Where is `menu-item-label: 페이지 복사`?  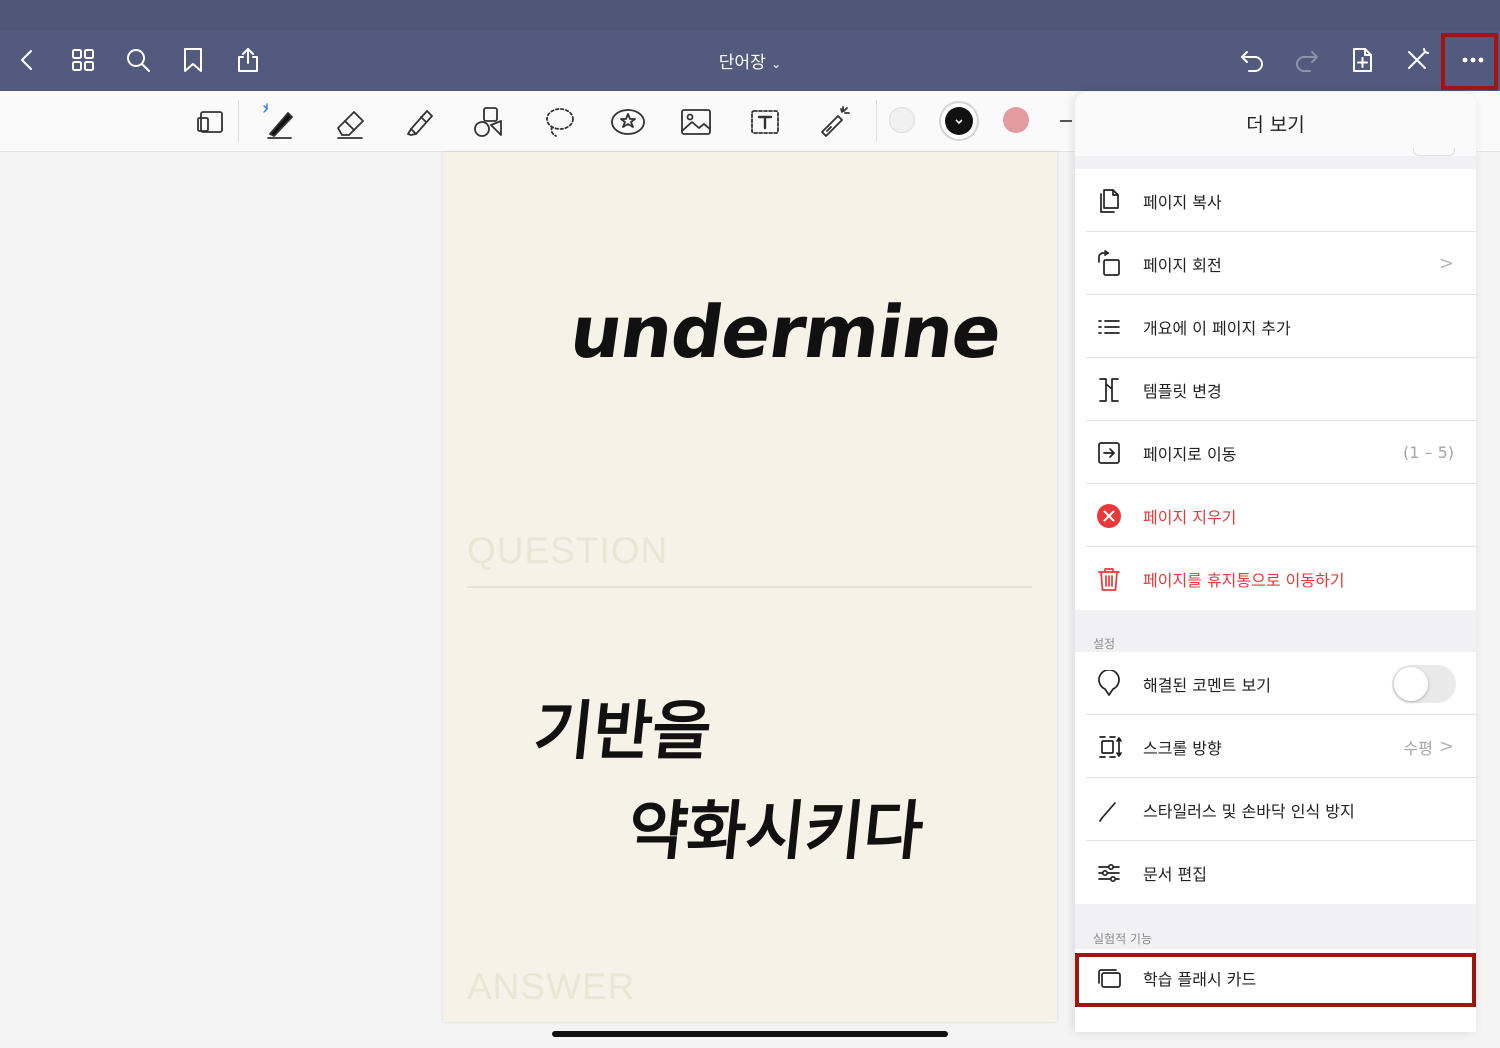
menu-item-label: 페이지 복사 is located at coordinates (1182, 202).